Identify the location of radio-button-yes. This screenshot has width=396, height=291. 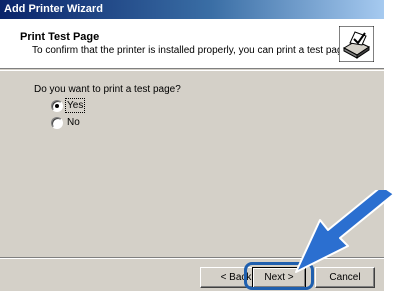
(57, 105).